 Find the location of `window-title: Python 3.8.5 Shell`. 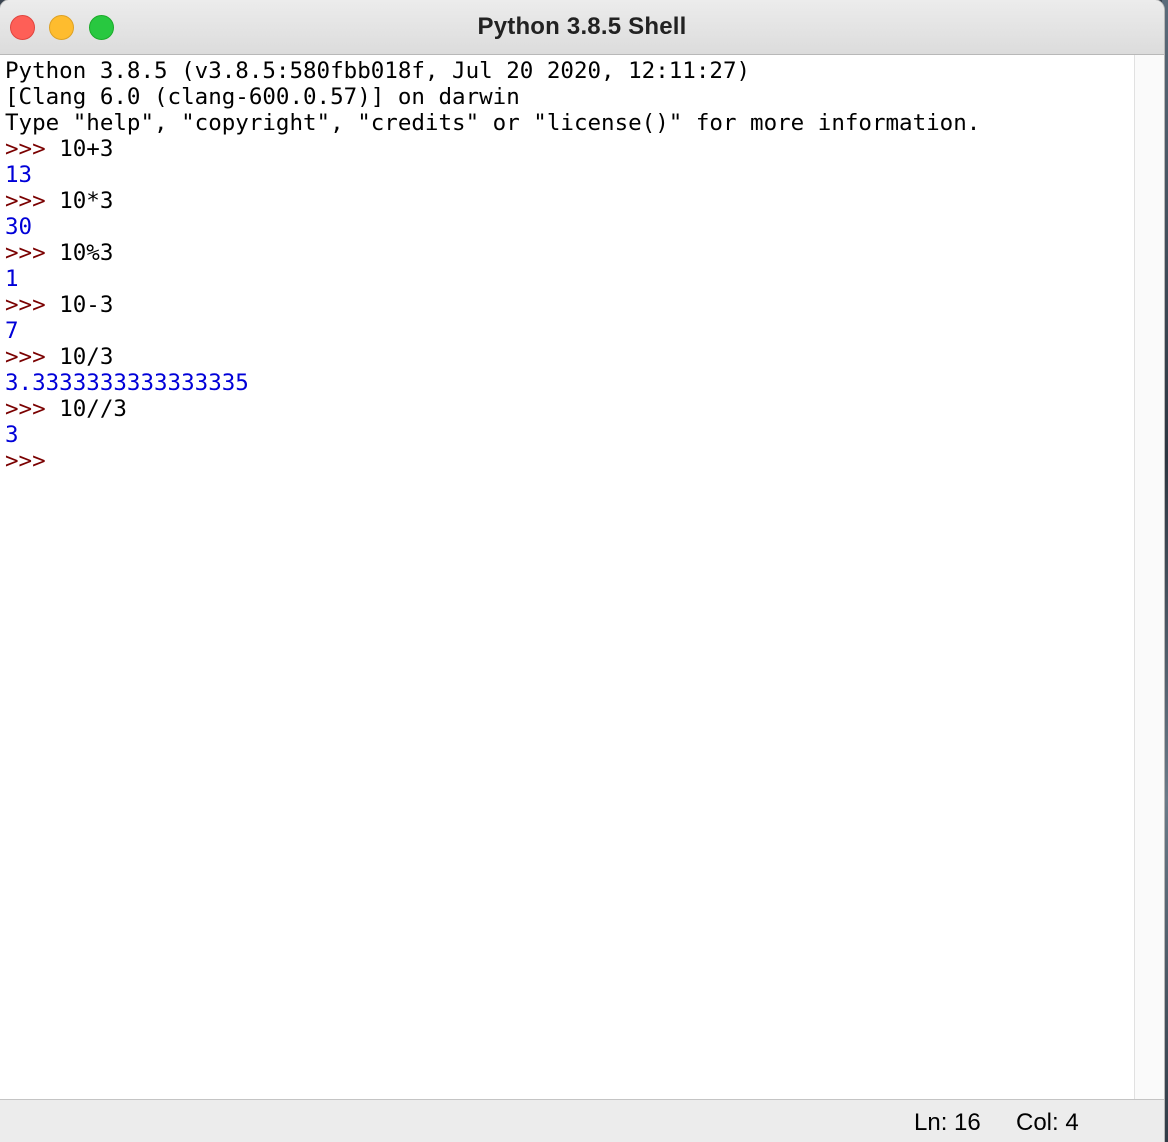

window-title: Python 3.8.5 Shell is located at coordinates (582, 26).